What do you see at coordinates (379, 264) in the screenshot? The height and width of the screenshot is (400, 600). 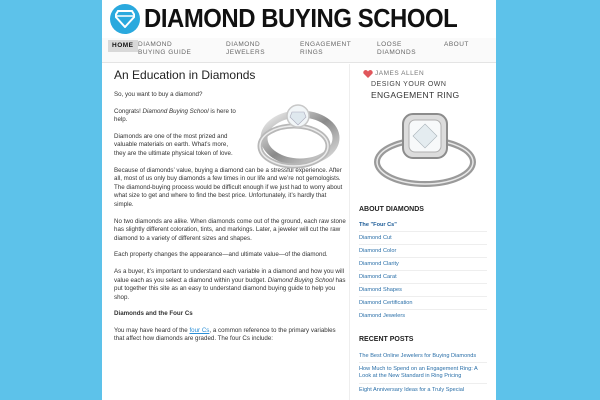 I see `sidebar-link-diamond-clarity: Diamond Clarity` at bounding box center [379, 264].